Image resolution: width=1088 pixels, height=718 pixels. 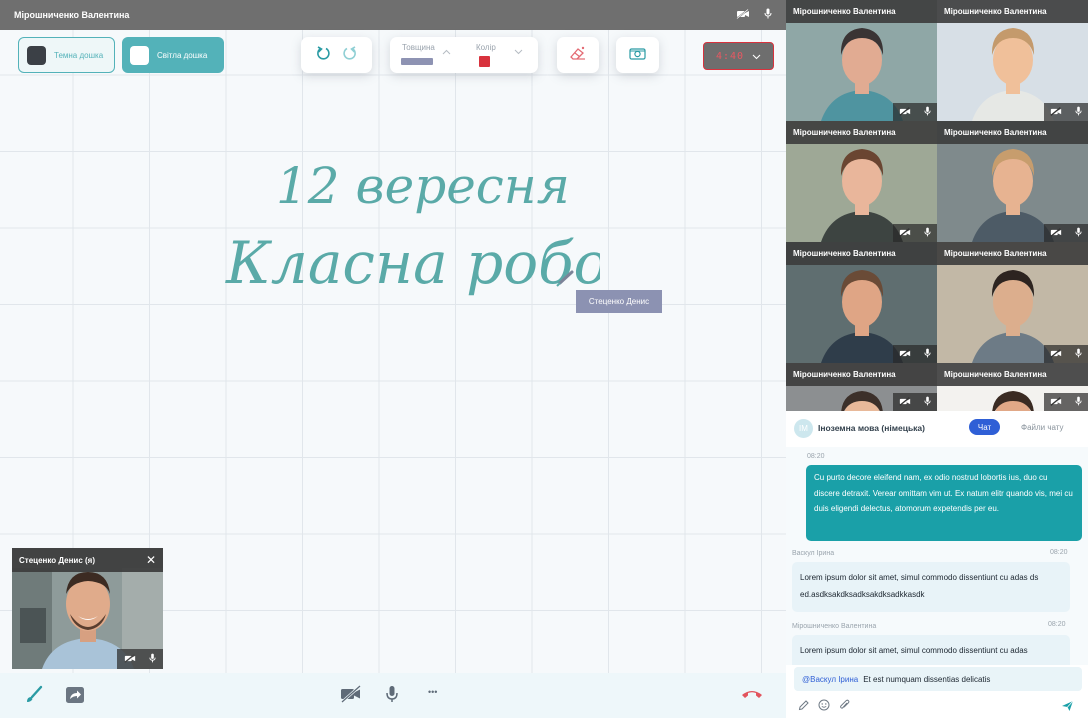 I want to click on self-preview-header: Стеценко Денис (я) ✕, so click(x=87, y=560).